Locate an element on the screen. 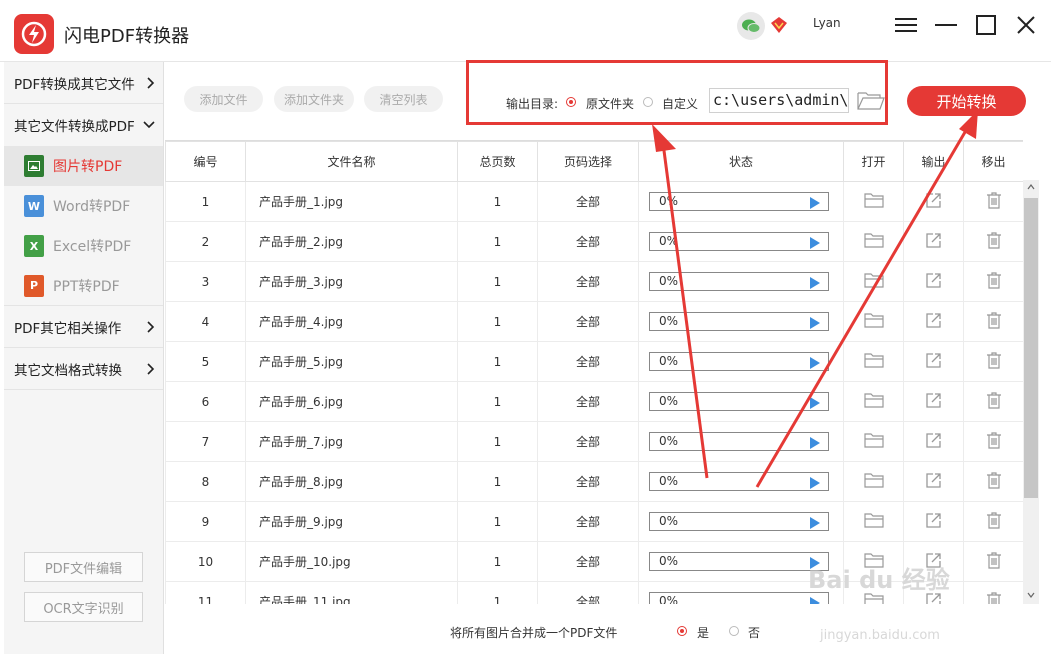 This screenshot has height=654, width=1051. sidebar-item-word-to-pdf: W Word转PDF is located at coordinates (83, 206).